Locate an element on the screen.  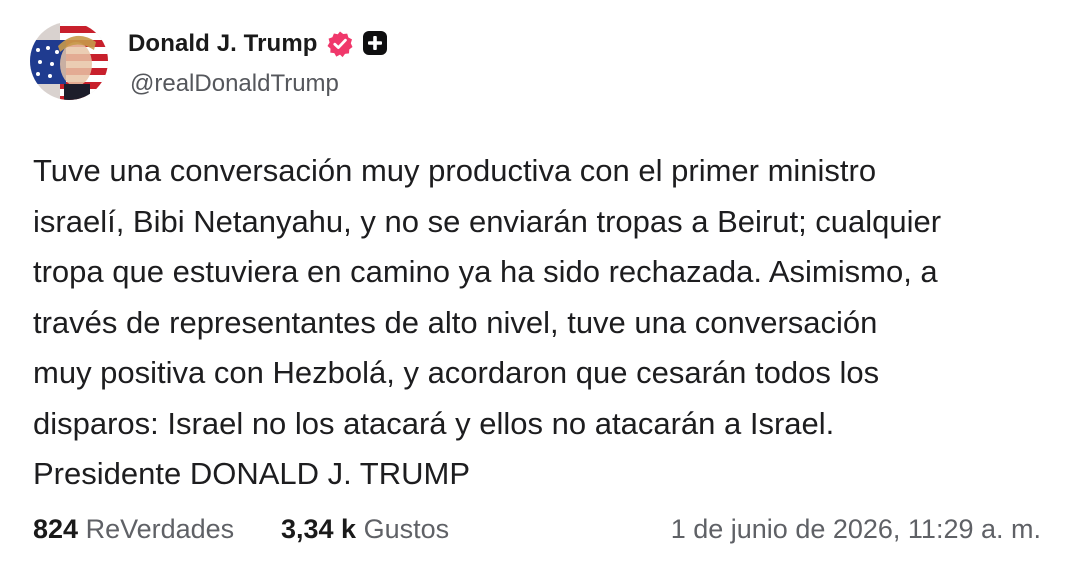
display-name: Donald J. Trump is located at coordinates (223, 44).